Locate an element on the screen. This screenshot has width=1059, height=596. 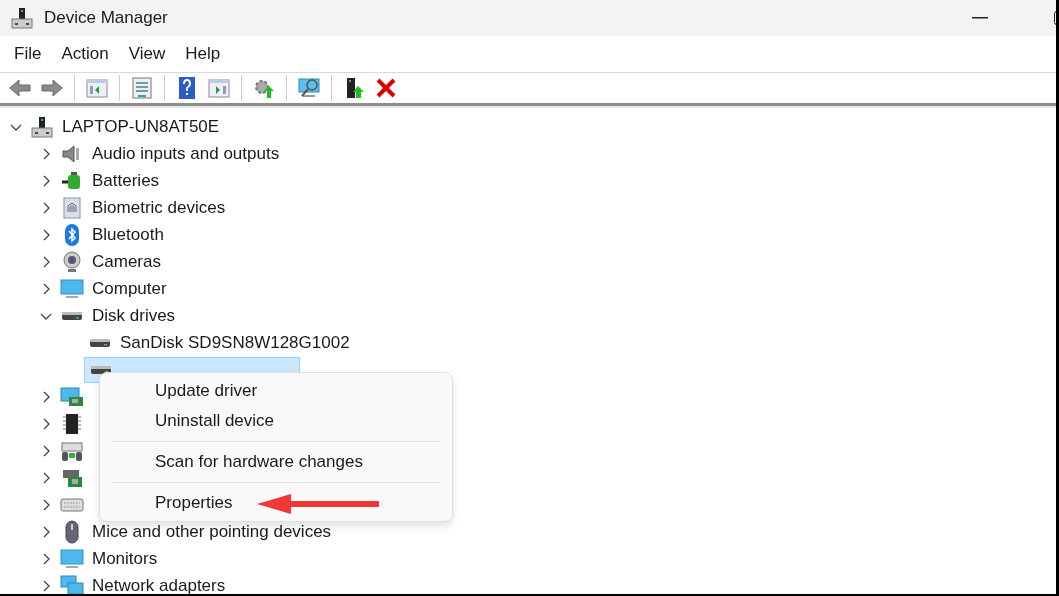
minimize-icon is located at coordinates (980, 18).